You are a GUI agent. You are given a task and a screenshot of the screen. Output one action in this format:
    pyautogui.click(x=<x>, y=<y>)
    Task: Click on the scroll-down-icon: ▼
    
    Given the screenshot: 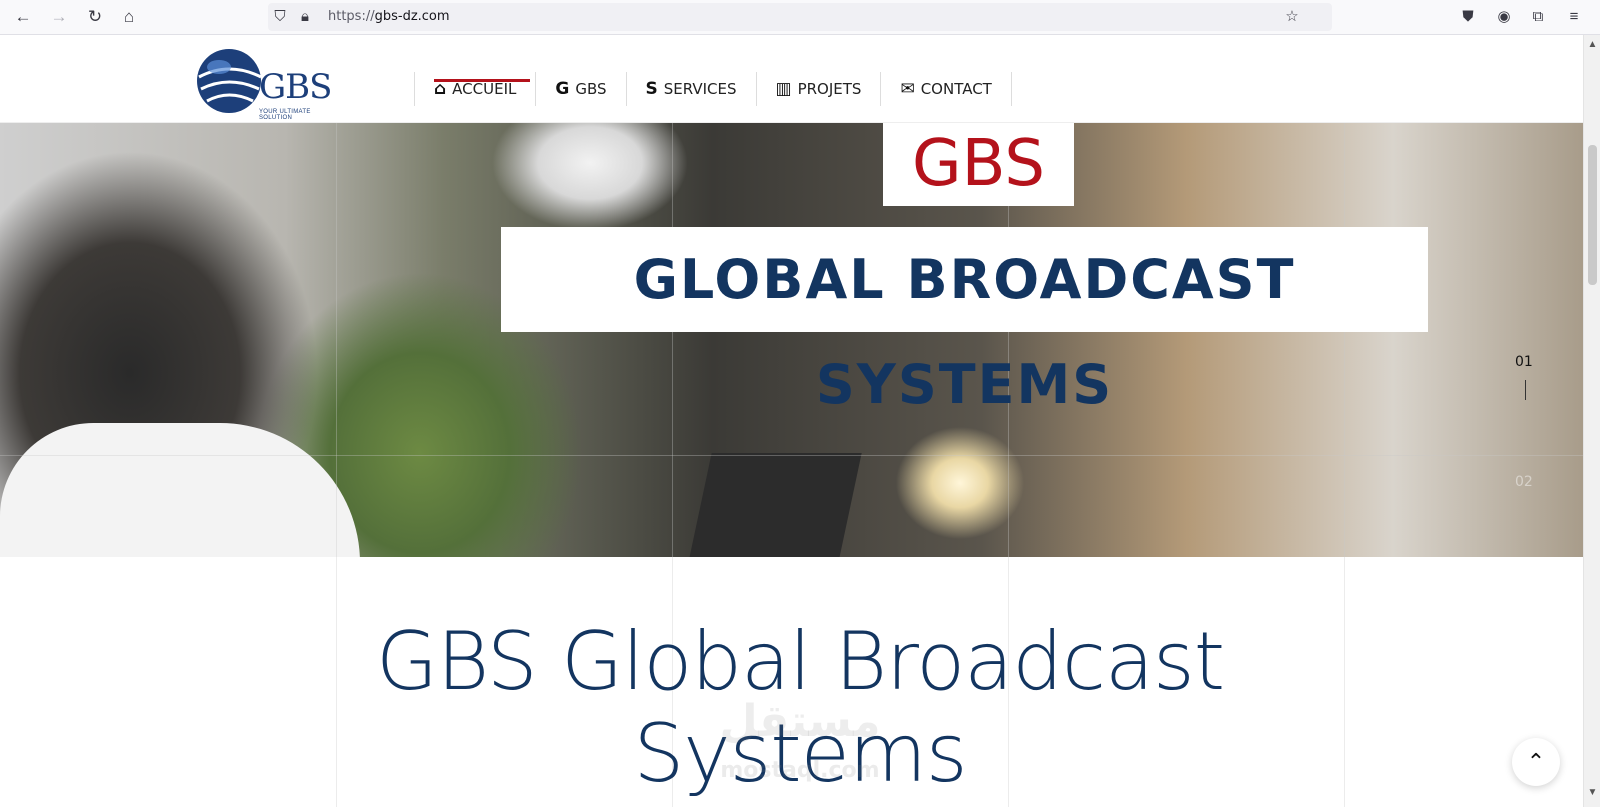 What is the action you would take?
    pyautogui.click(x=1592, y=792)
    